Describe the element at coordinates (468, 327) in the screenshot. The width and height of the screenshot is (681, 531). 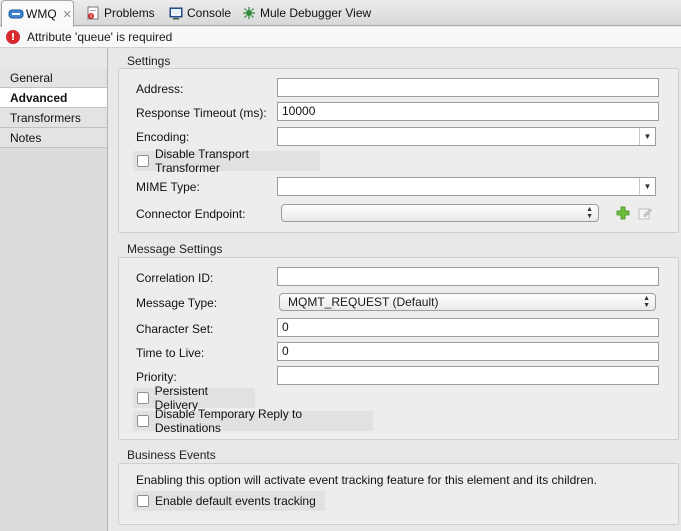
I see `character-set-input: 0` at that location.